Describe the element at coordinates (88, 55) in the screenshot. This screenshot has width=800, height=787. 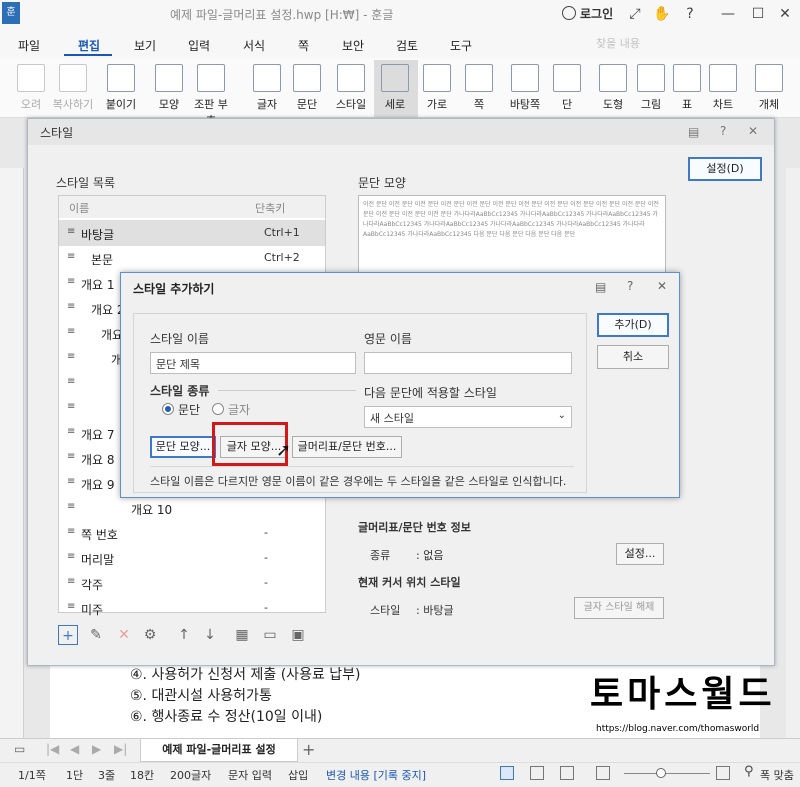
I see `active-menu-underline` at that location.